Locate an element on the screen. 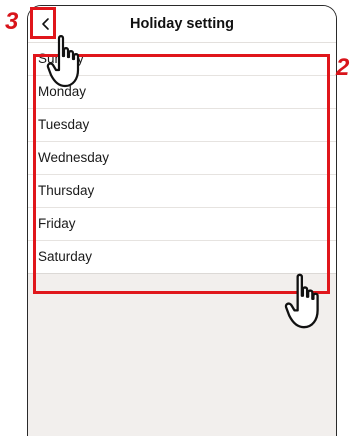 The width and height of the screenshot is (362, 436). step-2-label: 2 is located at coordinates (343, 67).